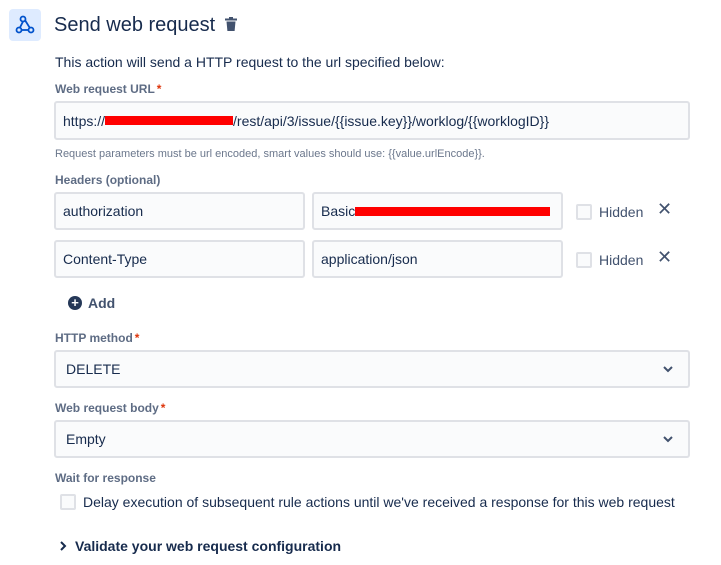 This screenshot has height=565, width=721. Describe the element at coordinates (105, 478) in the screenshot. I see `wait-for-response-label: Wait for response` at that location.